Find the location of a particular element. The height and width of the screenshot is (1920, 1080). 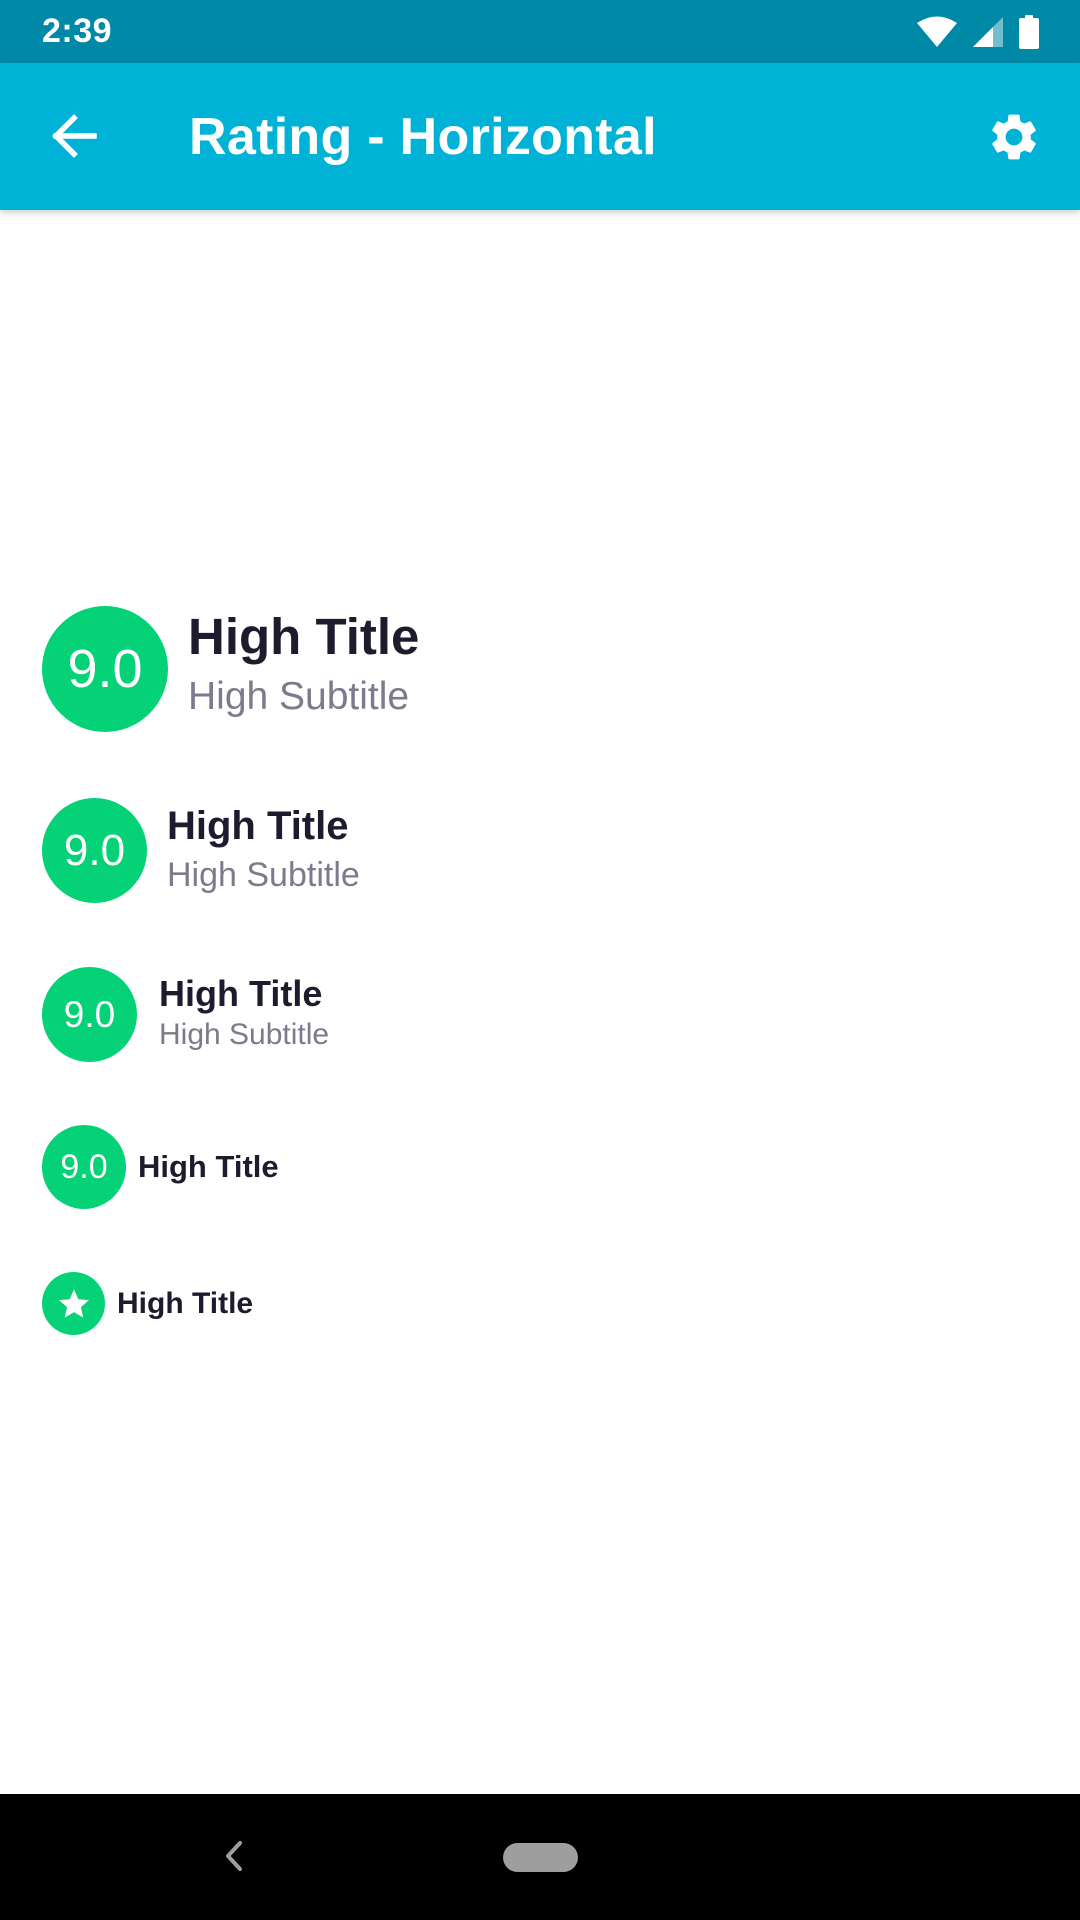

nav-back-button is located at coordinates (234, 1856).